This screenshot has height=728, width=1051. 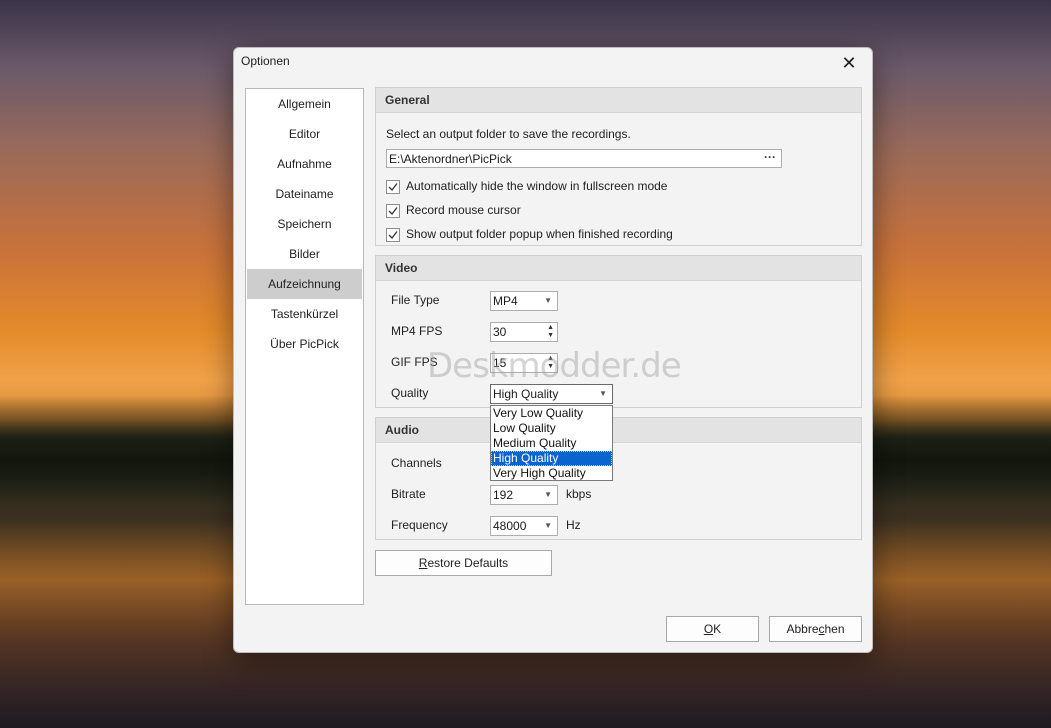 I want to click on hide-window-checkbox, so click(x=393, y=187).